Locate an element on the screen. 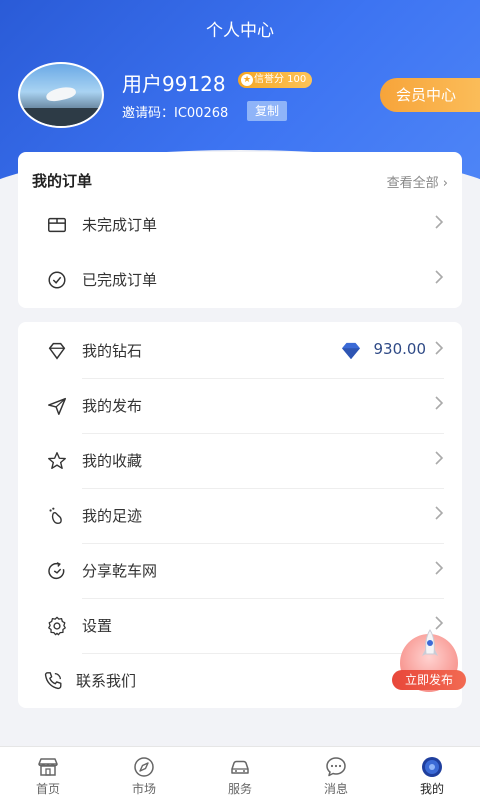 The height and width of the screenshot is (800, 480). menu-row-label: 我的钻石 is located at coordinates (112, 351).